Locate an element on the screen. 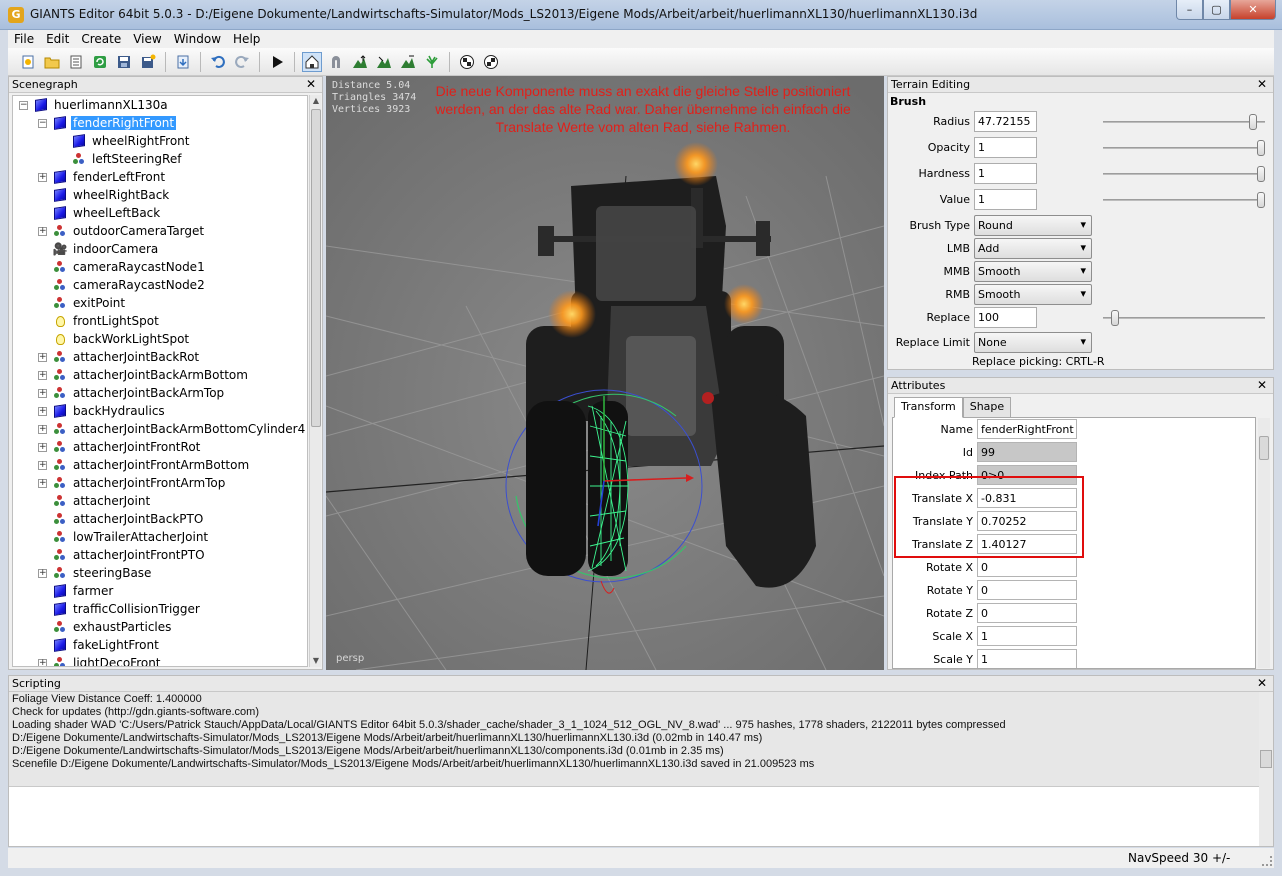 The width and height of the screenshot is (1282, 876). script-input is located at coordinates (634, 816).